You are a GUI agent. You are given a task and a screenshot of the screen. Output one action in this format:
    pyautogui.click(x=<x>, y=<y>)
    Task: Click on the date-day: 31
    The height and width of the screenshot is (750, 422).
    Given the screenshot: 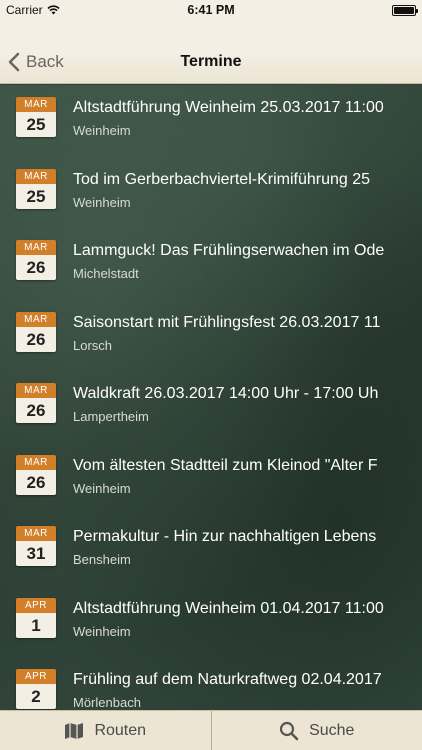 What is the action you would take?
    pyautogui.click(x=36, y=553)
    